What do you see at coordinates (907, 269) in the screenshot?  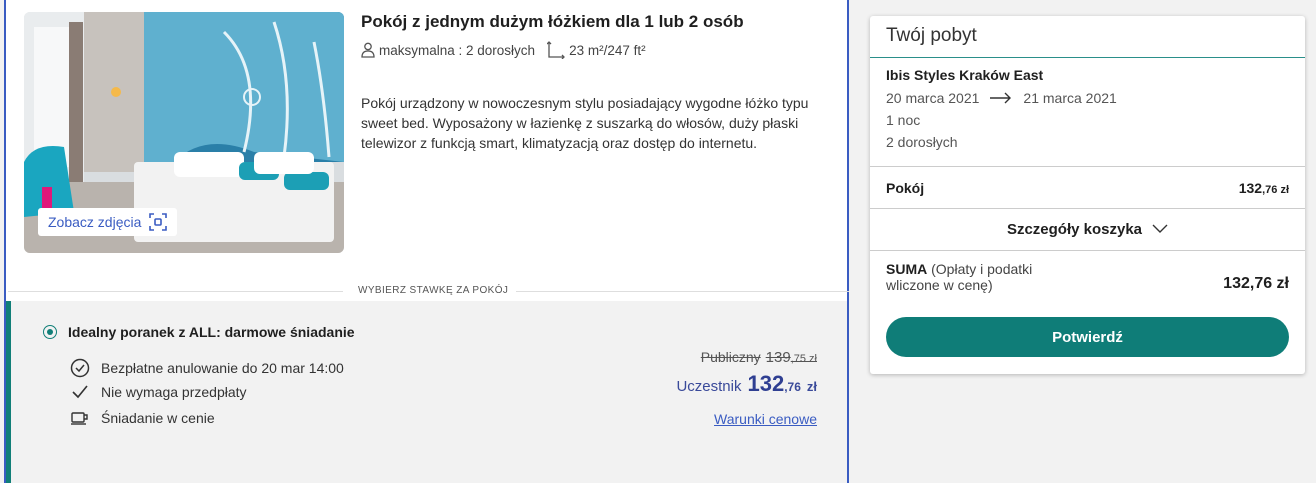 I see `total-label-title: SUMA` at bounding box center [907, 269].